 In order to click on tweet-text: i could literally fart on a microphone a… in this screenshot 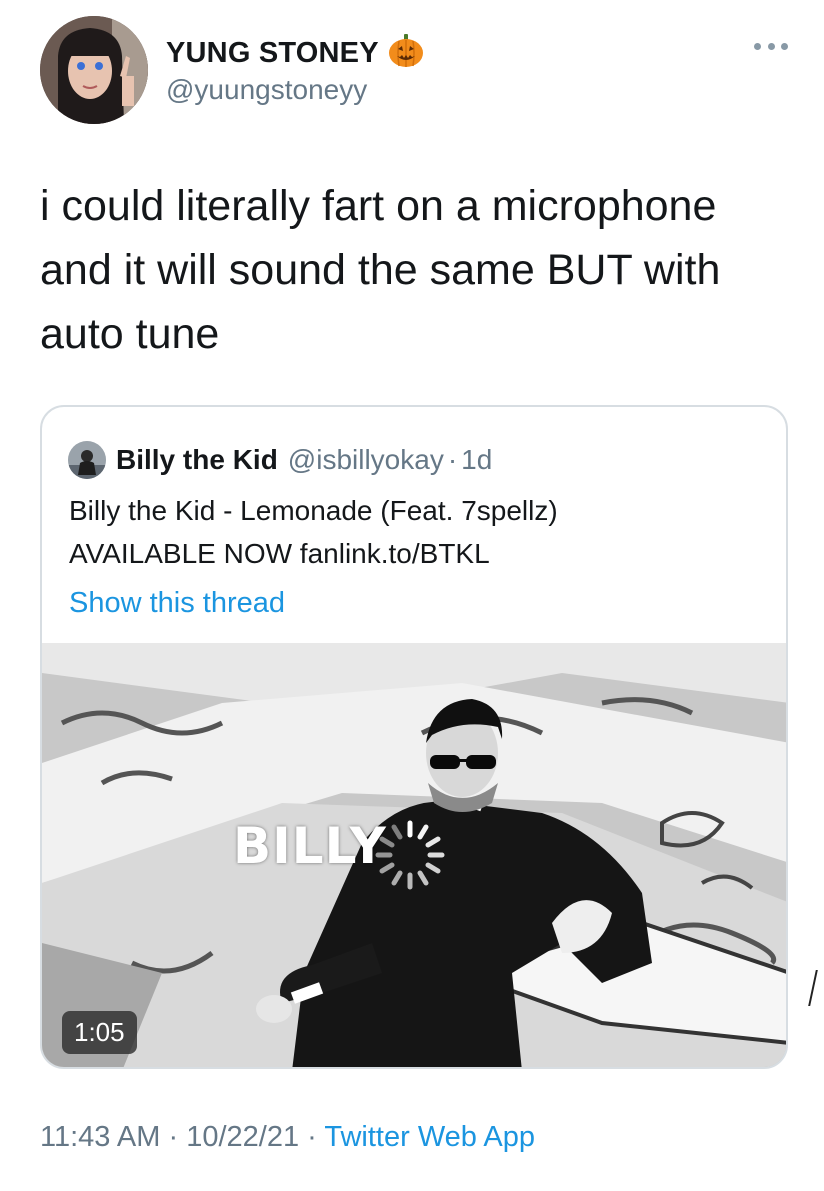, I will do `click(420, 270)`.